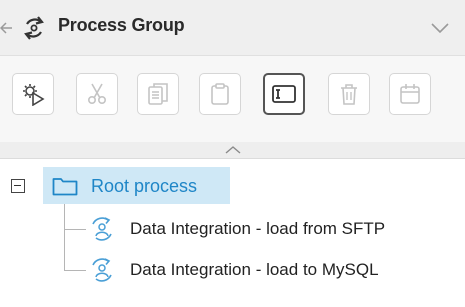 Image resolution: width=465 pixels, height=307 pixels. I want to click on calendar-icon, so click(410, 94).